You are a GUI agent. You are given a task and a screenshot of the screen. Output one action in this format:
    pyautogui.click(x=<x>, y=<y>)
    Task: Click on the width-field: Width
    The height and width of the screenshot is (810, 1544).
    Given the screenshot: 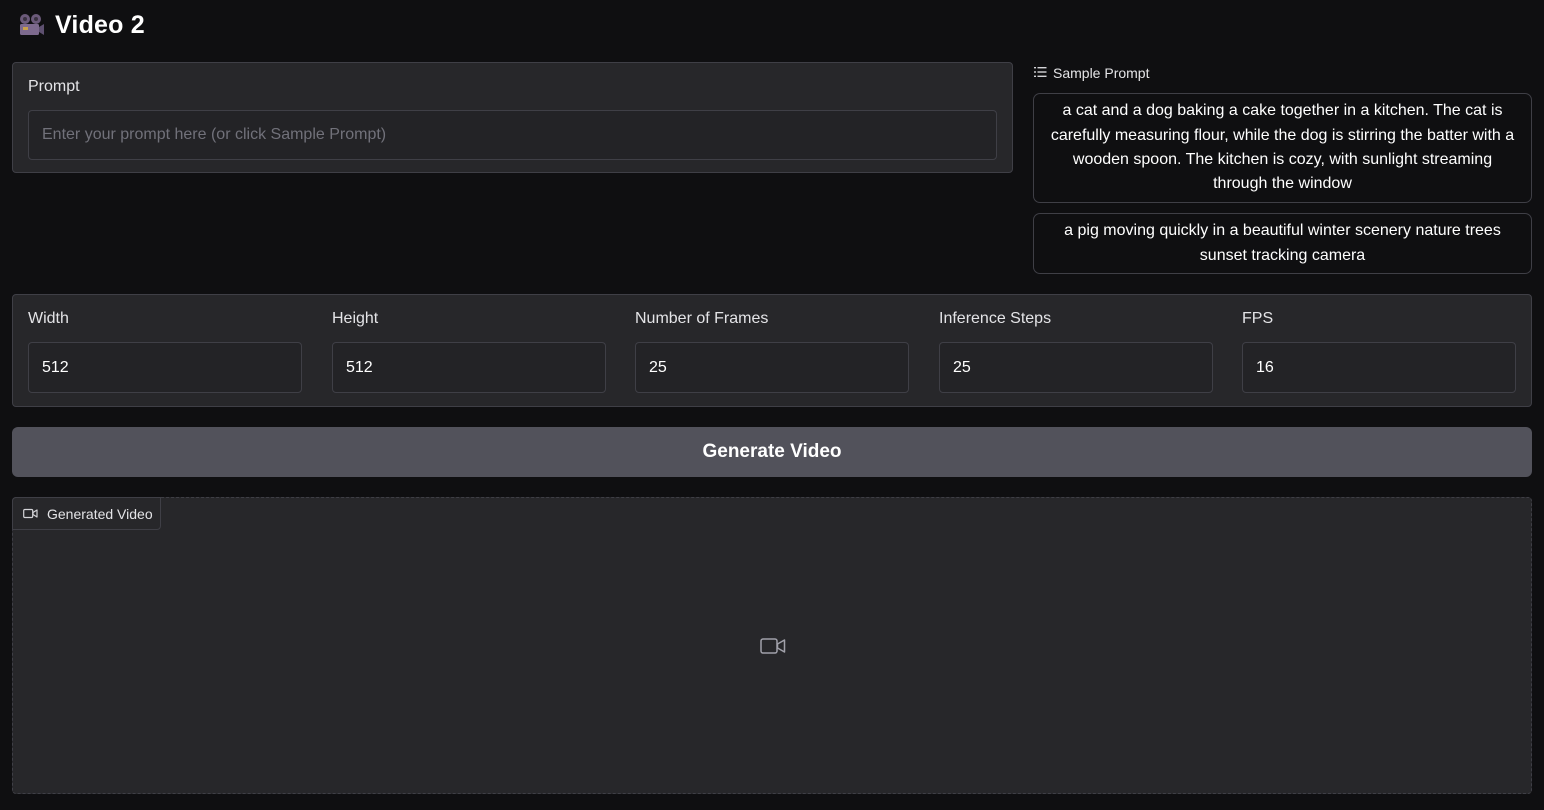 What is the action you would take?
    pyautogui.click(x=165, y=351)
    